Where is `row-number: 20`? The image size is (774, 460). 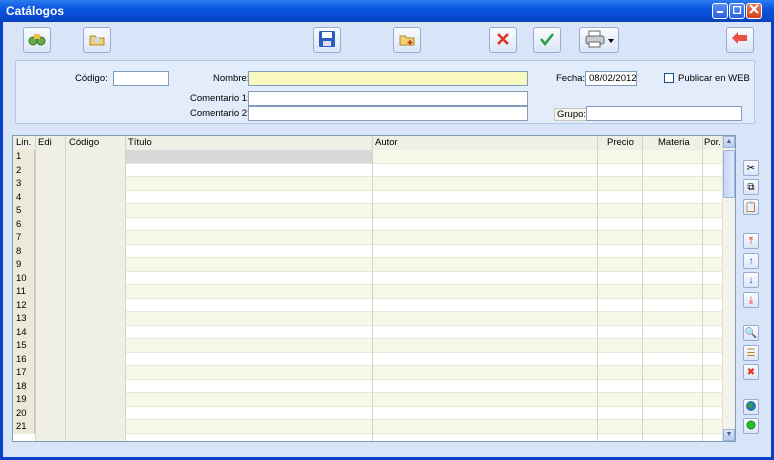 row-number: 20 is located at coordinates (24, 413).